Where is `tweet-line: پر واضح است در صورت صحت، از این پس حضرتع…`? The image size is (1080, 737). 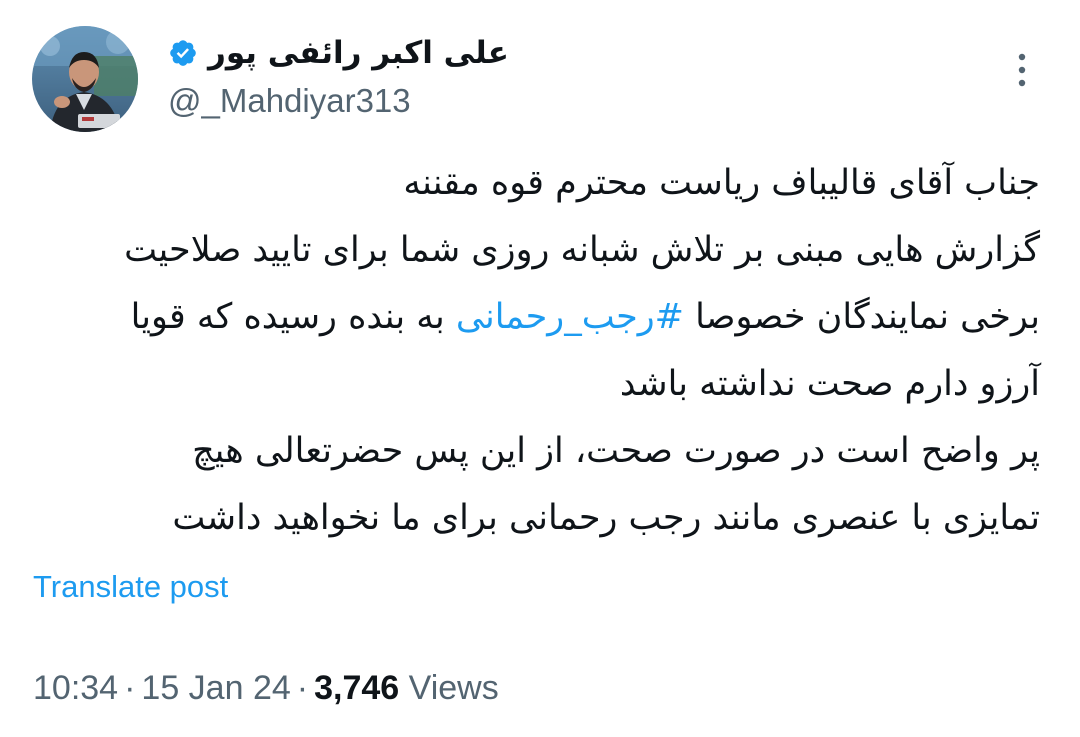
tweet-line: پر واضح است در صورت صحت، از این پس حضرتع… is located at coordinates (535, 451).